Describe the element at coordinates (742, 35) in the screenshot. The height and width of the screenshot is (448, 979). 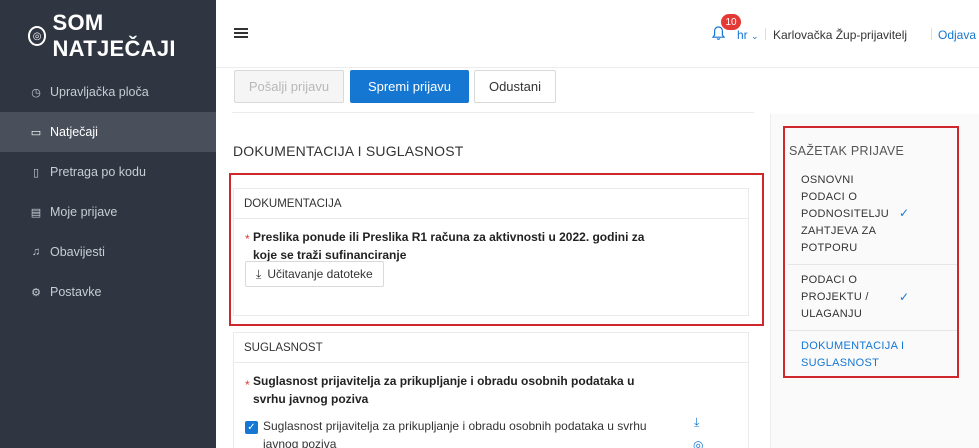
I see `language-label: hr` at that location.